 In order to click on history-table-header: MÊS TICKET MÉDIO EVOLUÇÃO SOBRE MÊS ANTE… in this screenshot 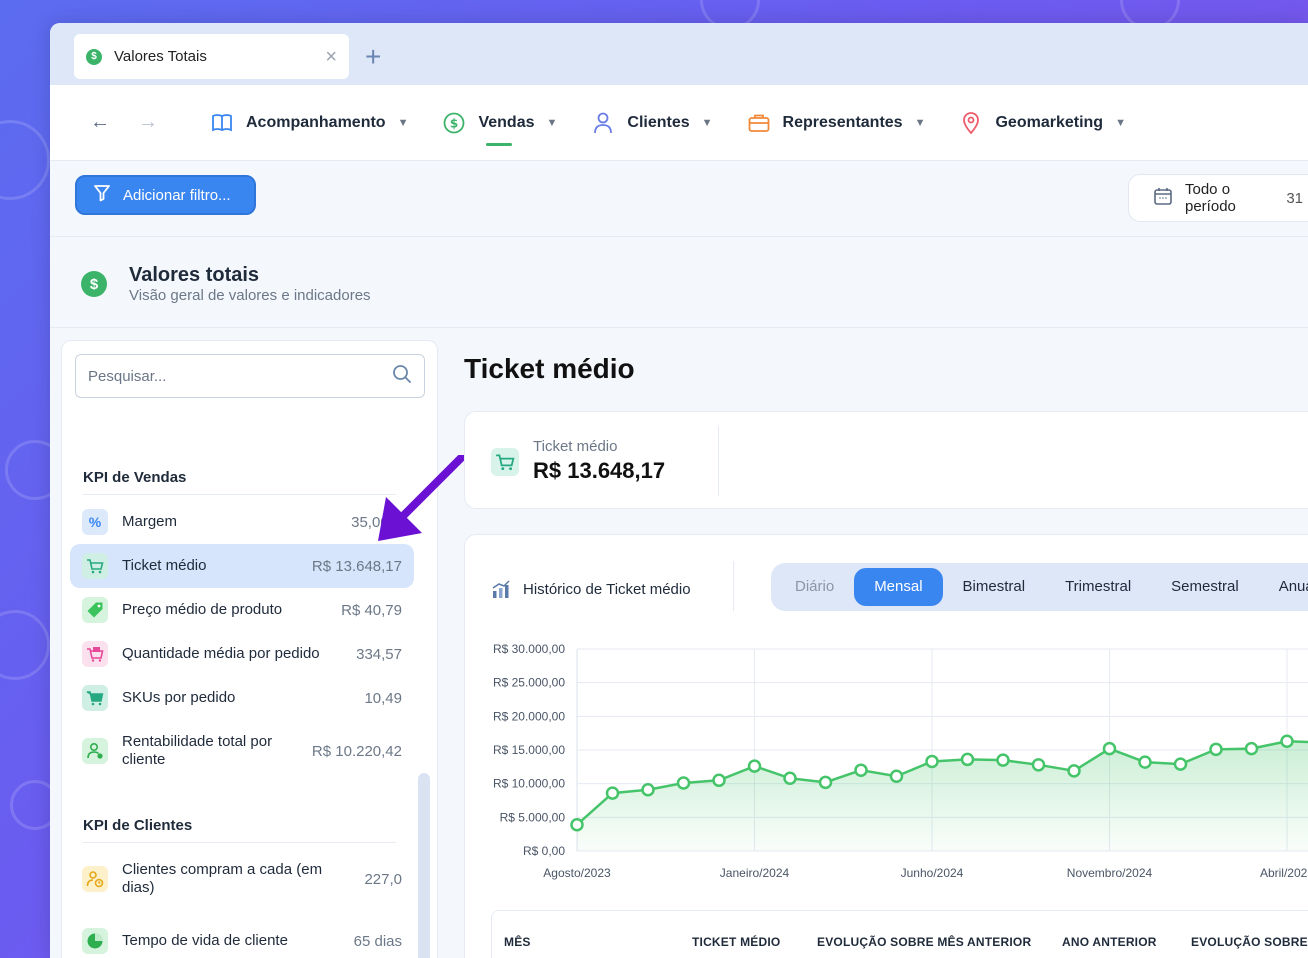, I will do `click(899, 934)`.